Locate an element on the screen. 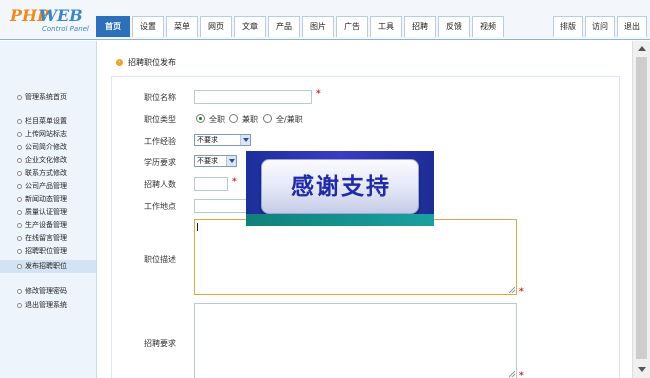 The width and height of the screenshot is (650, 378). job-type-fulltime-radio is located at coordinates (200, 118).